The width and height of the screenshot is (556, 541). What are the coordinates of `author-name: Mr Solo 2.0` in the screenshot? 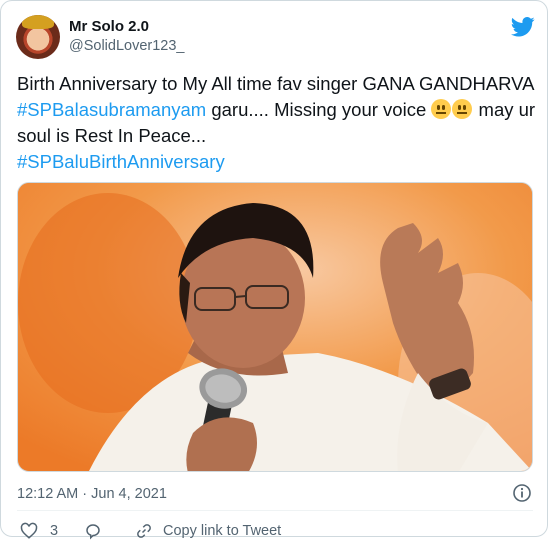 It's located at (109, 26).